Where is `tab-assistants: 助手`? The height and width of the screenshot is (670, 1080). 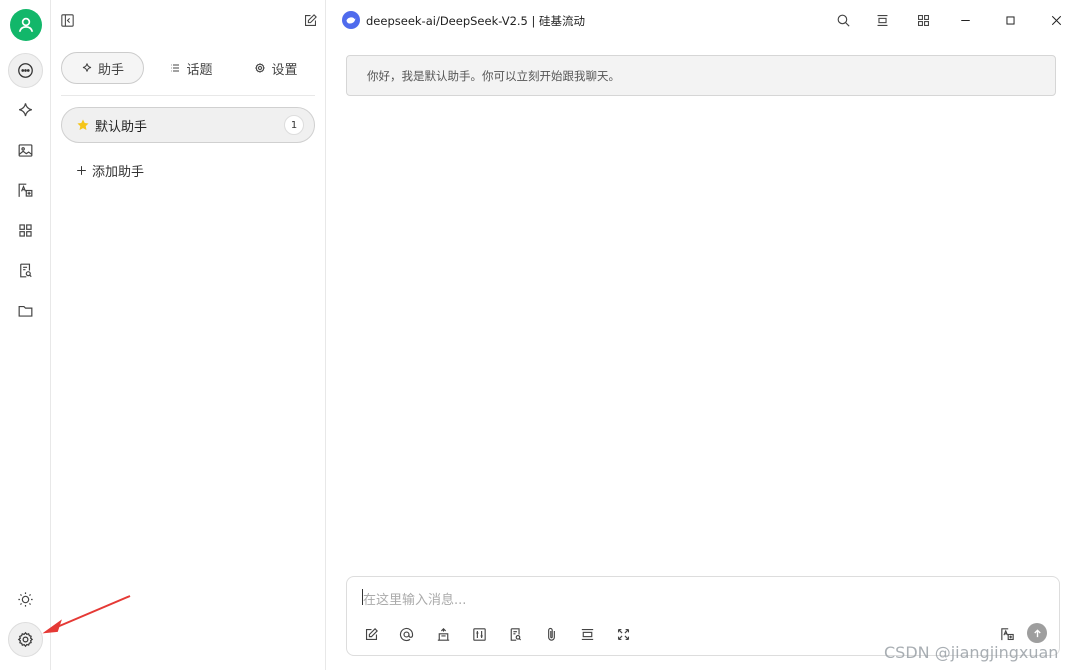
tab-assistants: 助手 is located at coordinates (102, 68).